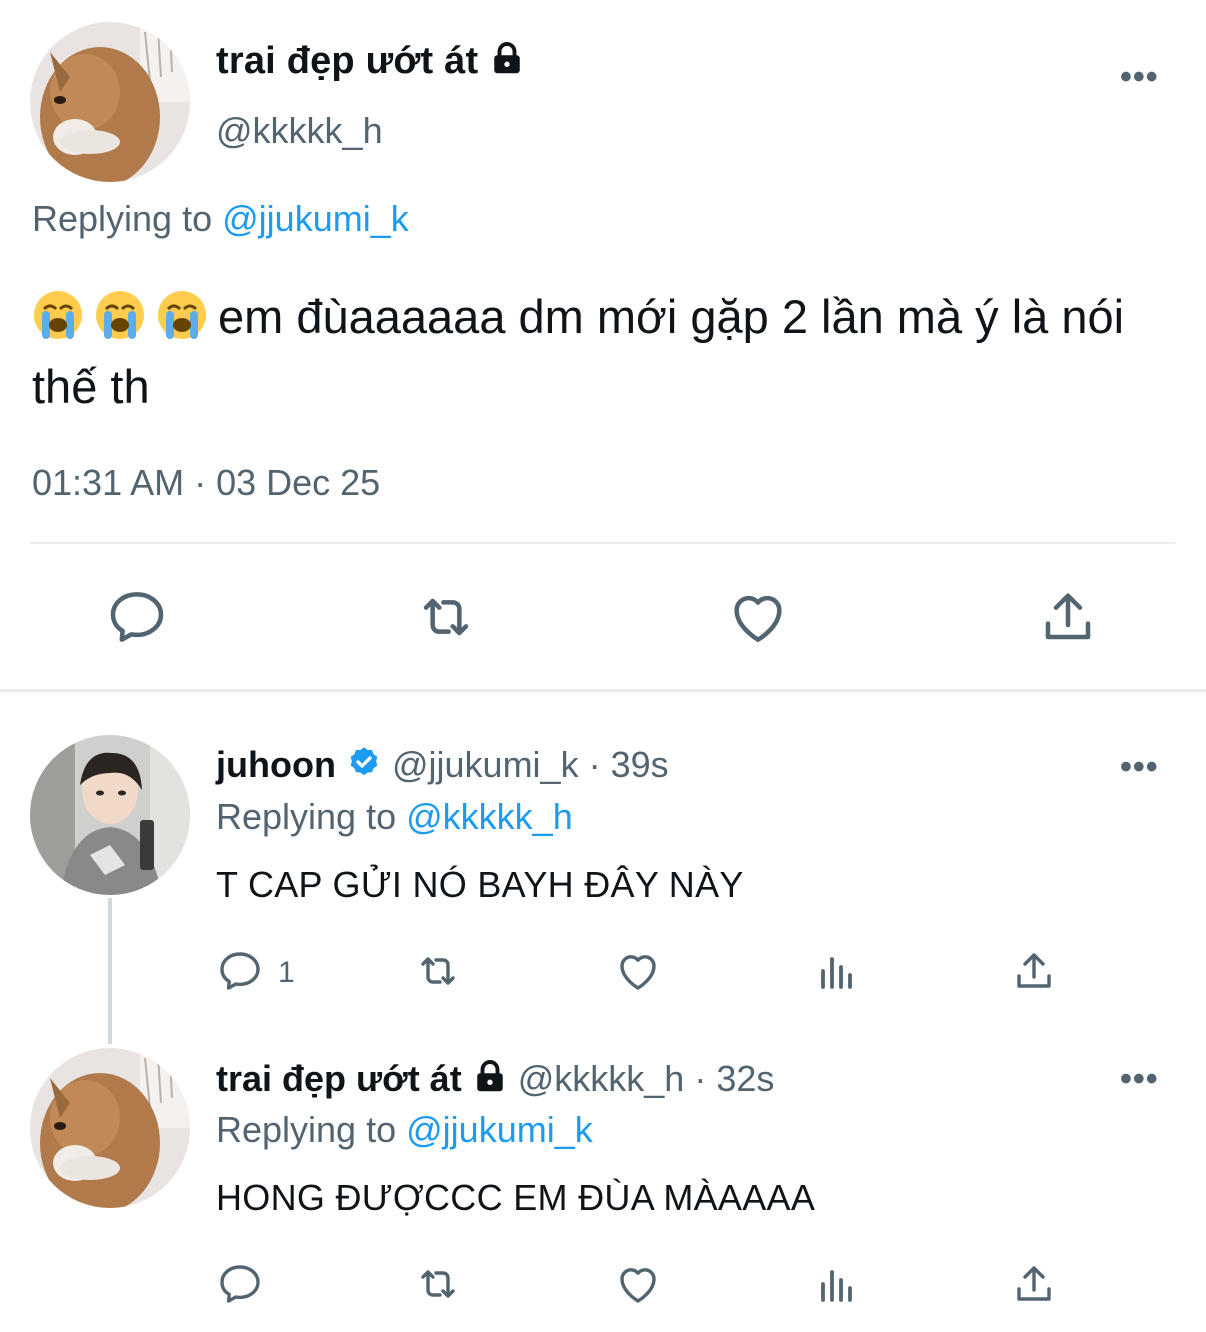 This screenshot has height=1332, width=1206. I want to click on divider, so click(602, 543).